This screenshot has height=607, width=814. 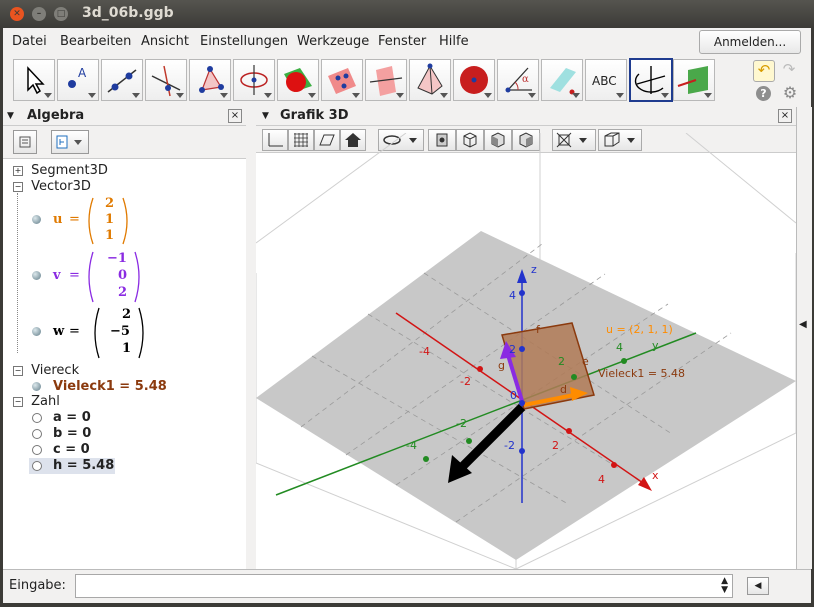 I want to click on intersect-plane-tool-button, so click(x=386, y=80).